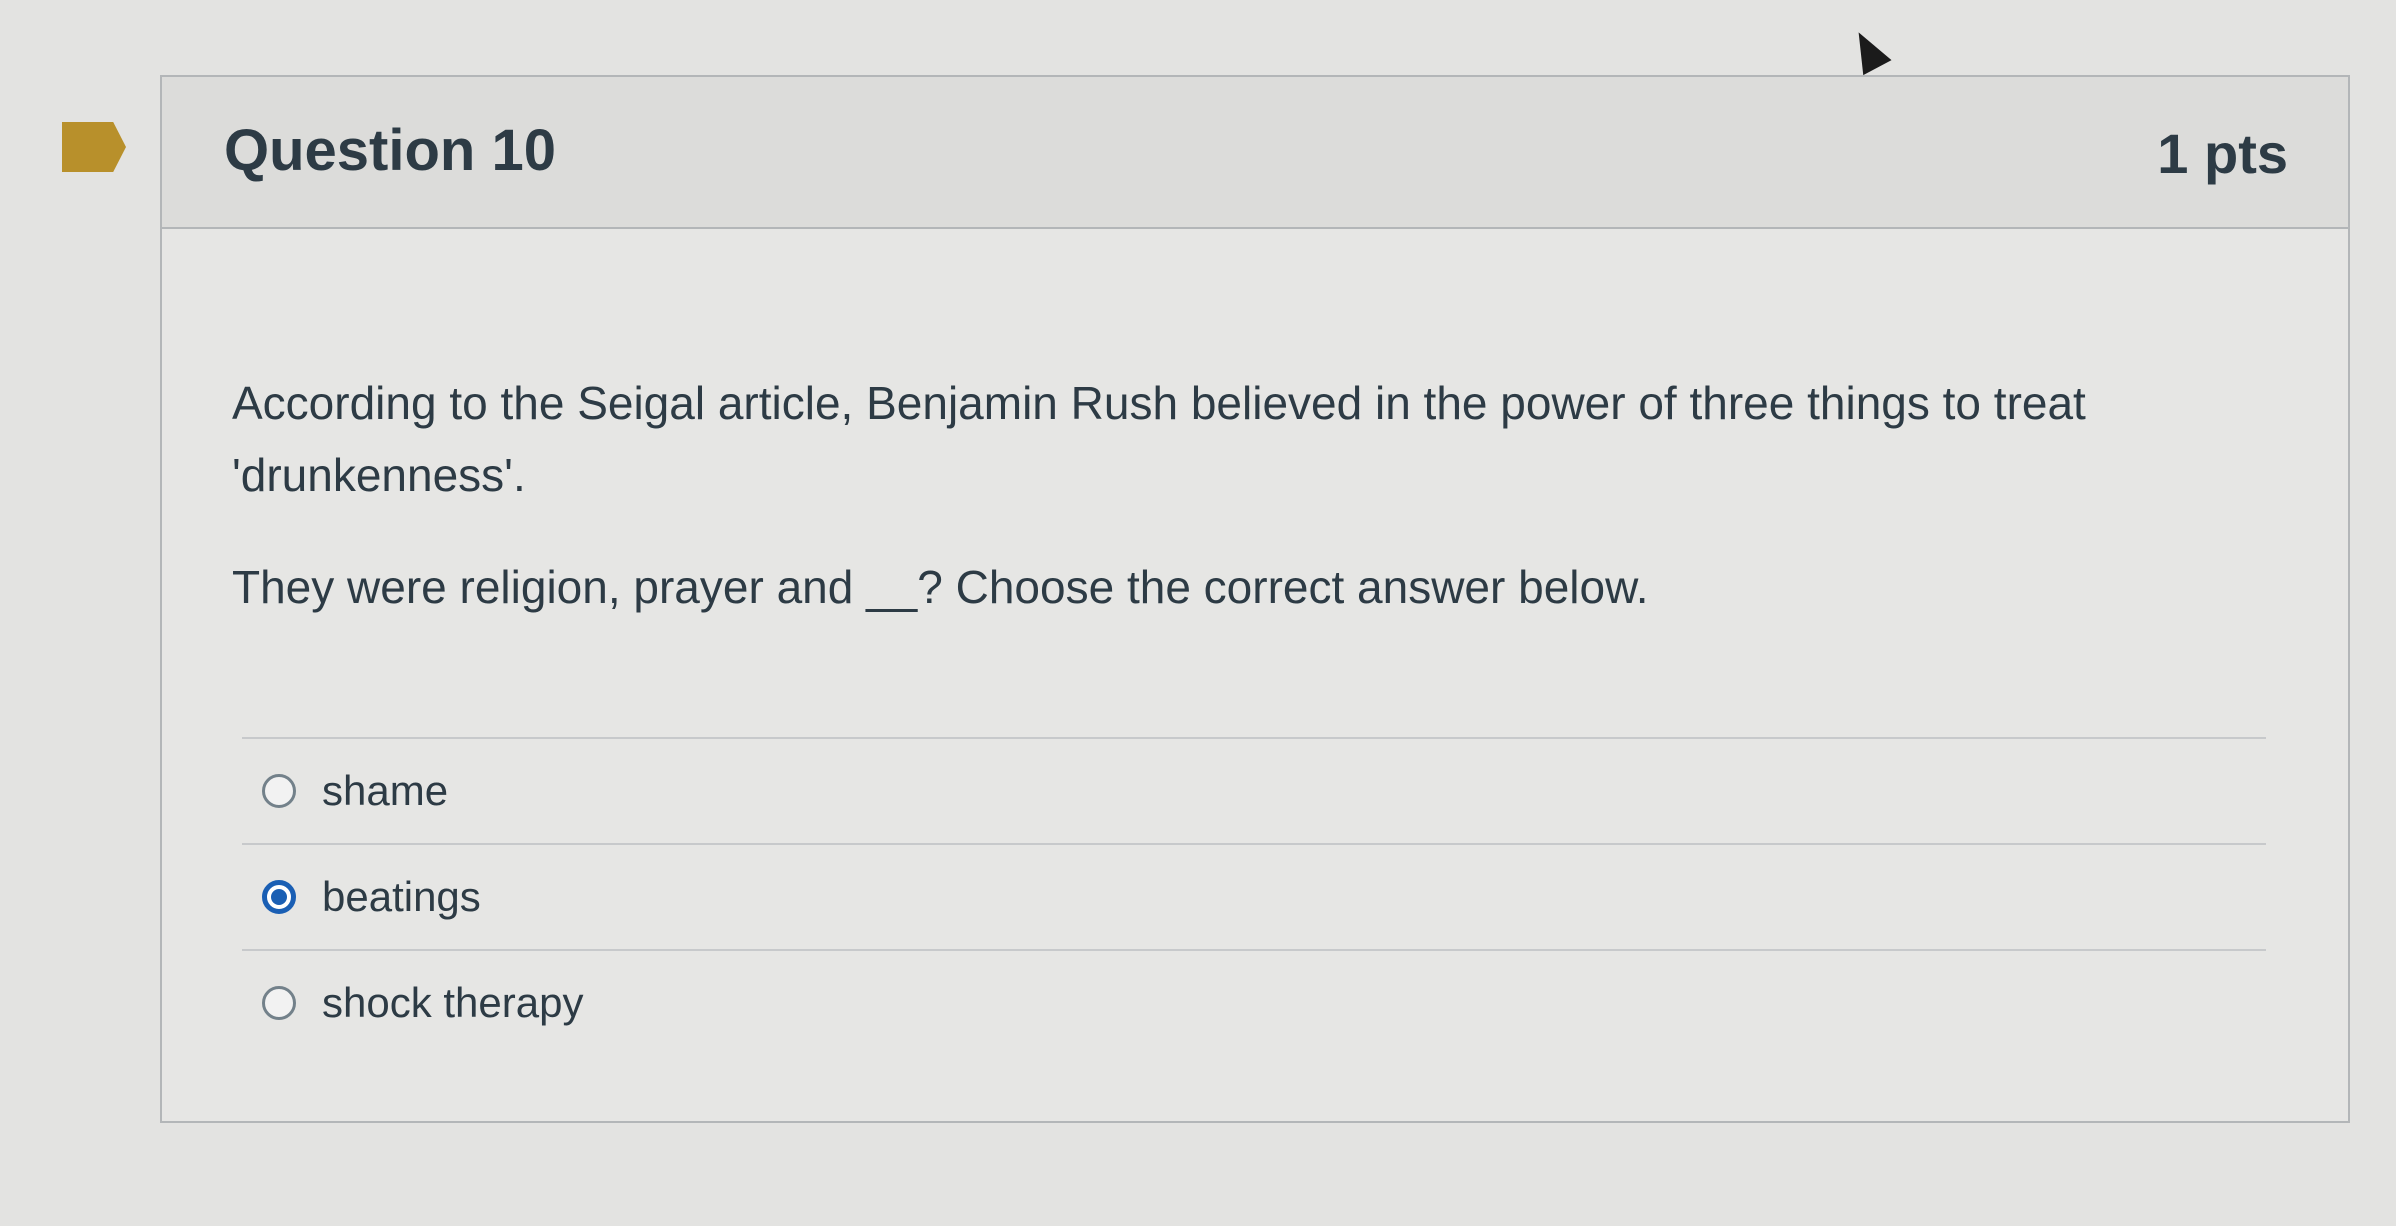 This screenshot has width=2396, height=1226. Describe the element at coordinates (1254, 1002) in the screenshot. I see `answer-option-shock-therapy: shock therapy` at that location.